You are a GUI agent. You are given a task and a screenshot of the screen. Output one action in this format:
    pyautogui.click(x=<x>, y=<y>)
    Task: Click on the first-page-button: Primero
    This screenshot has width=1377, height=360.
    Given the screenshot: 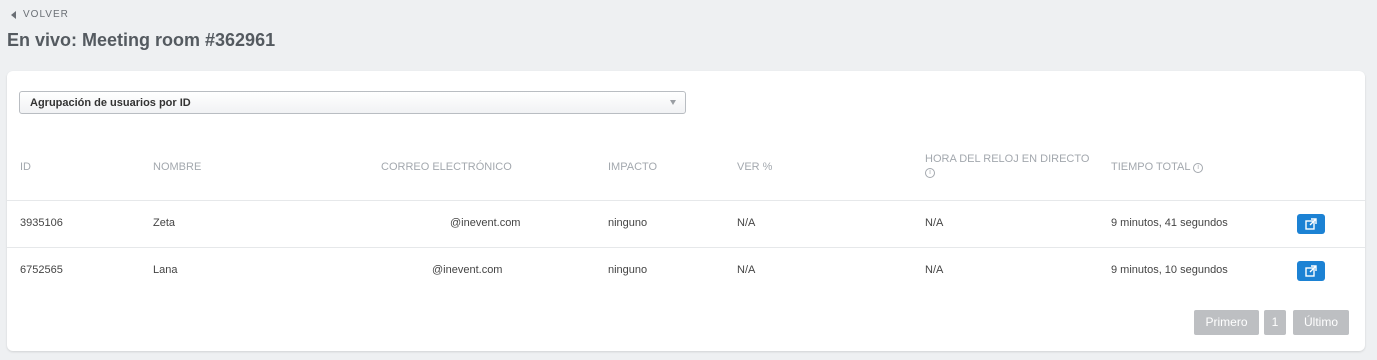 What is the action you would take?
    pyautogui.click(x=1226, y=322)
    